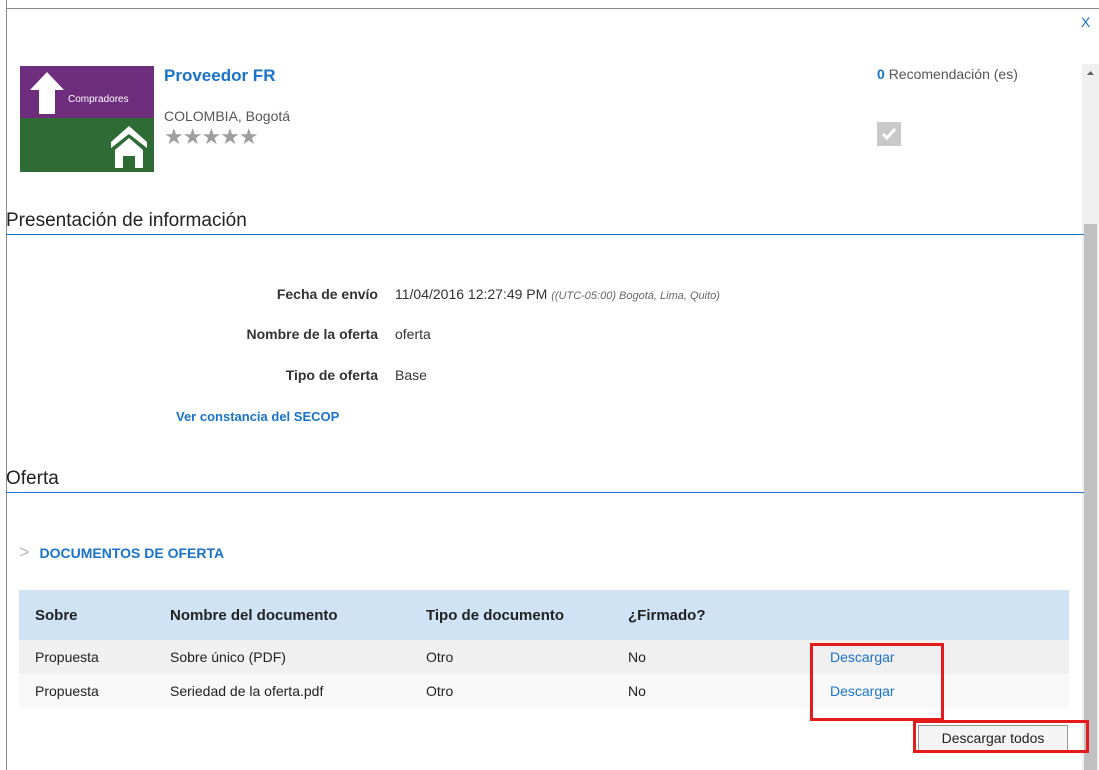 This screenshot has height=770, width=1099. Describe the element at coordinates (24, 552) in the screenshot. I see `chevron-right-icon: >` at that location.